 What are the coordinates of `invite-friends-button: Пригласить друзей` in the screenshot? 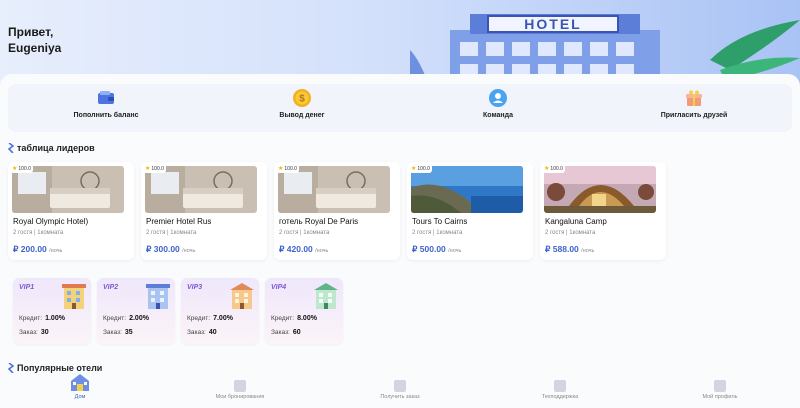 It's located at (694, 108).